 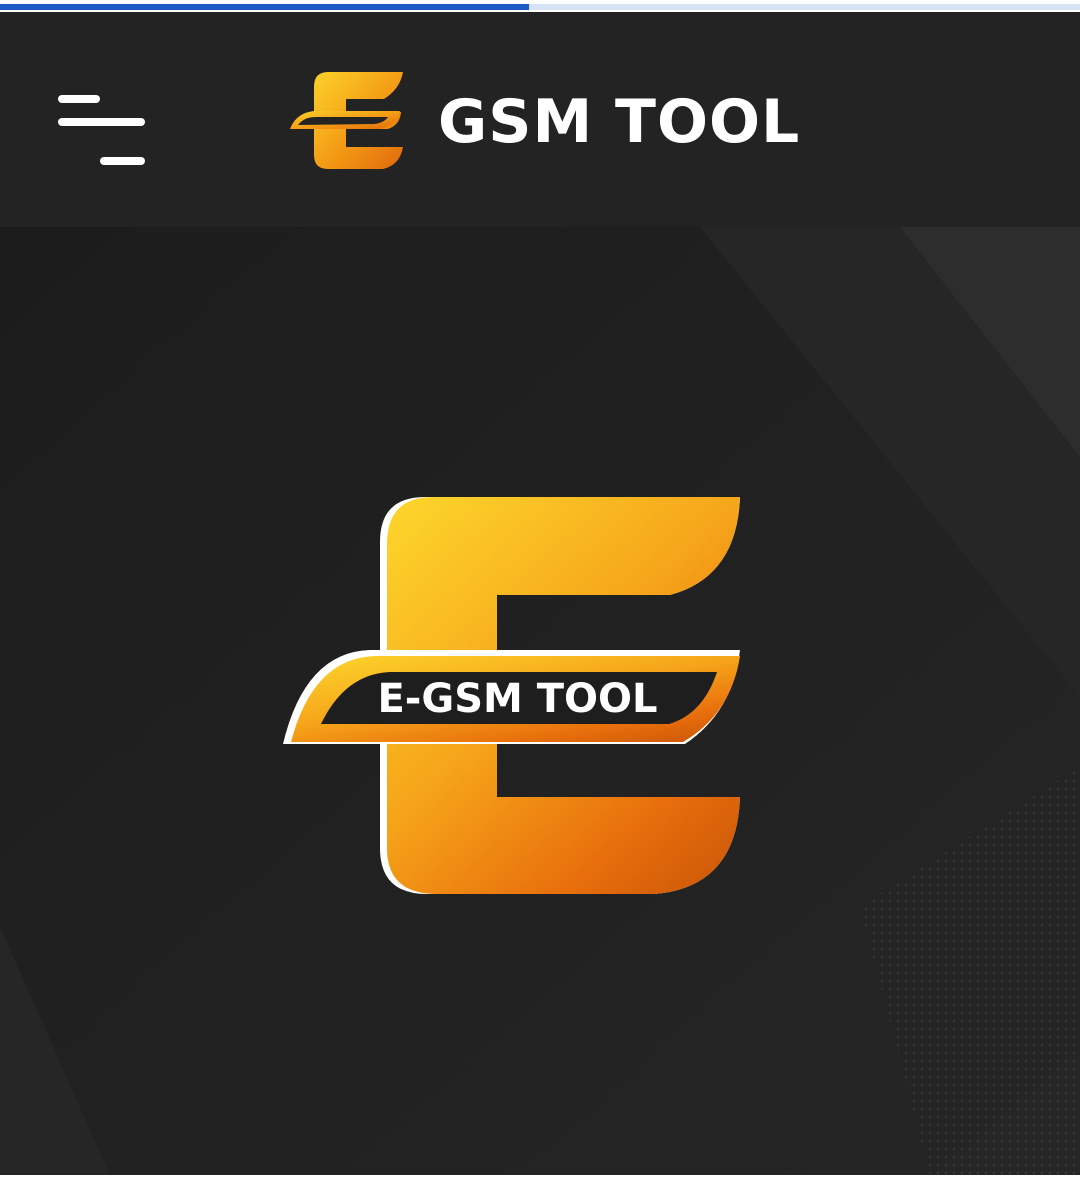 What do you see at coordinates (265, 7) in the screenshot?
I see `progress-fill` at bounding box center [265, 7].